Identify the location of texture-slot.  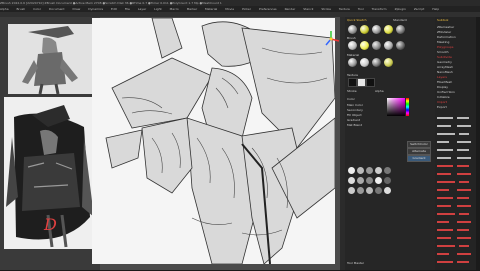
(352, 82).